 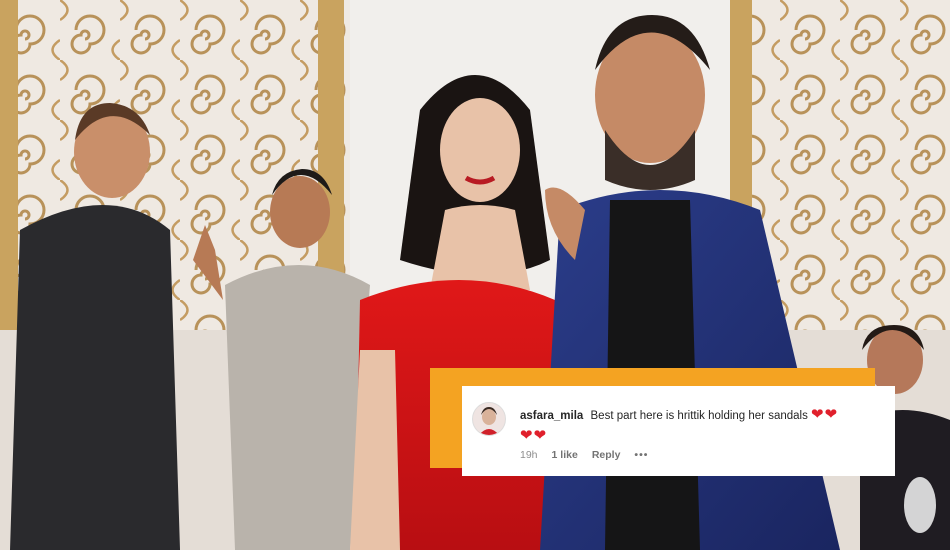 I want to click on avatar, so click(x=489, y=419).